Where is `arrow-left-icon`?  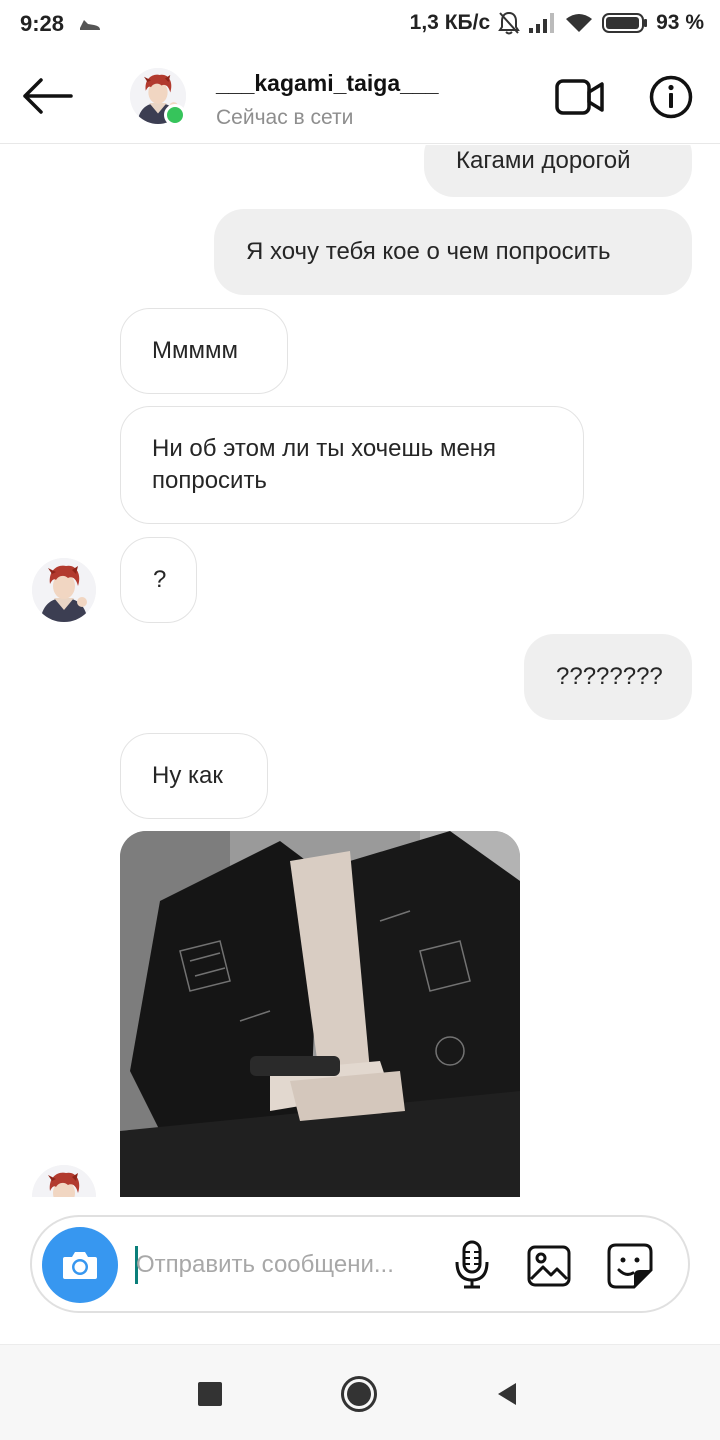 arrow-left-icon is located at coordinates (48, 96).